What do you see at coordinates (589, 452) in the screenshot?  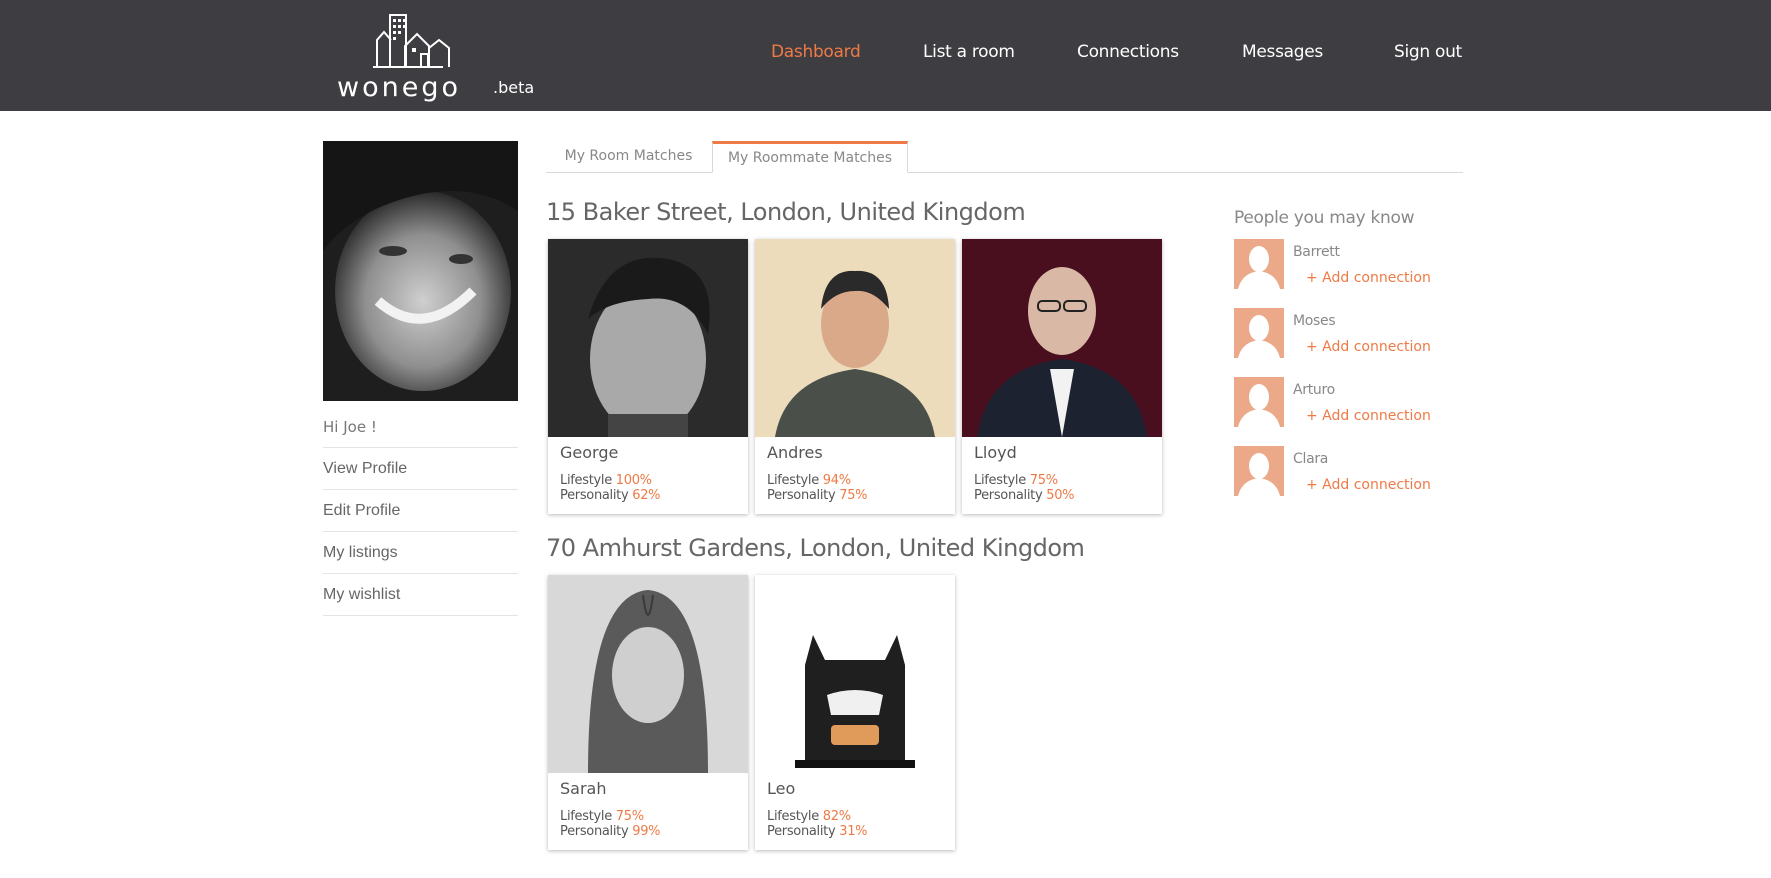 I see `match-name: George` at bounding box center [589, 452].